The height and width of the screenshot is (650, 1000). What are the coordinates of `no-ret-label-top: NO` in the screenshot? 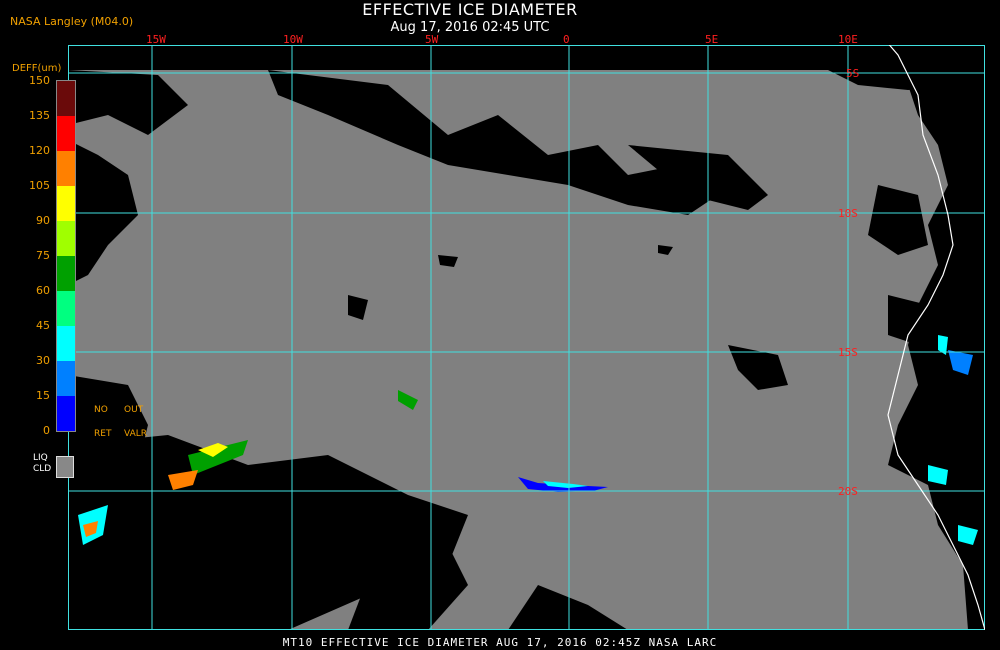 It's located at (101, 410).